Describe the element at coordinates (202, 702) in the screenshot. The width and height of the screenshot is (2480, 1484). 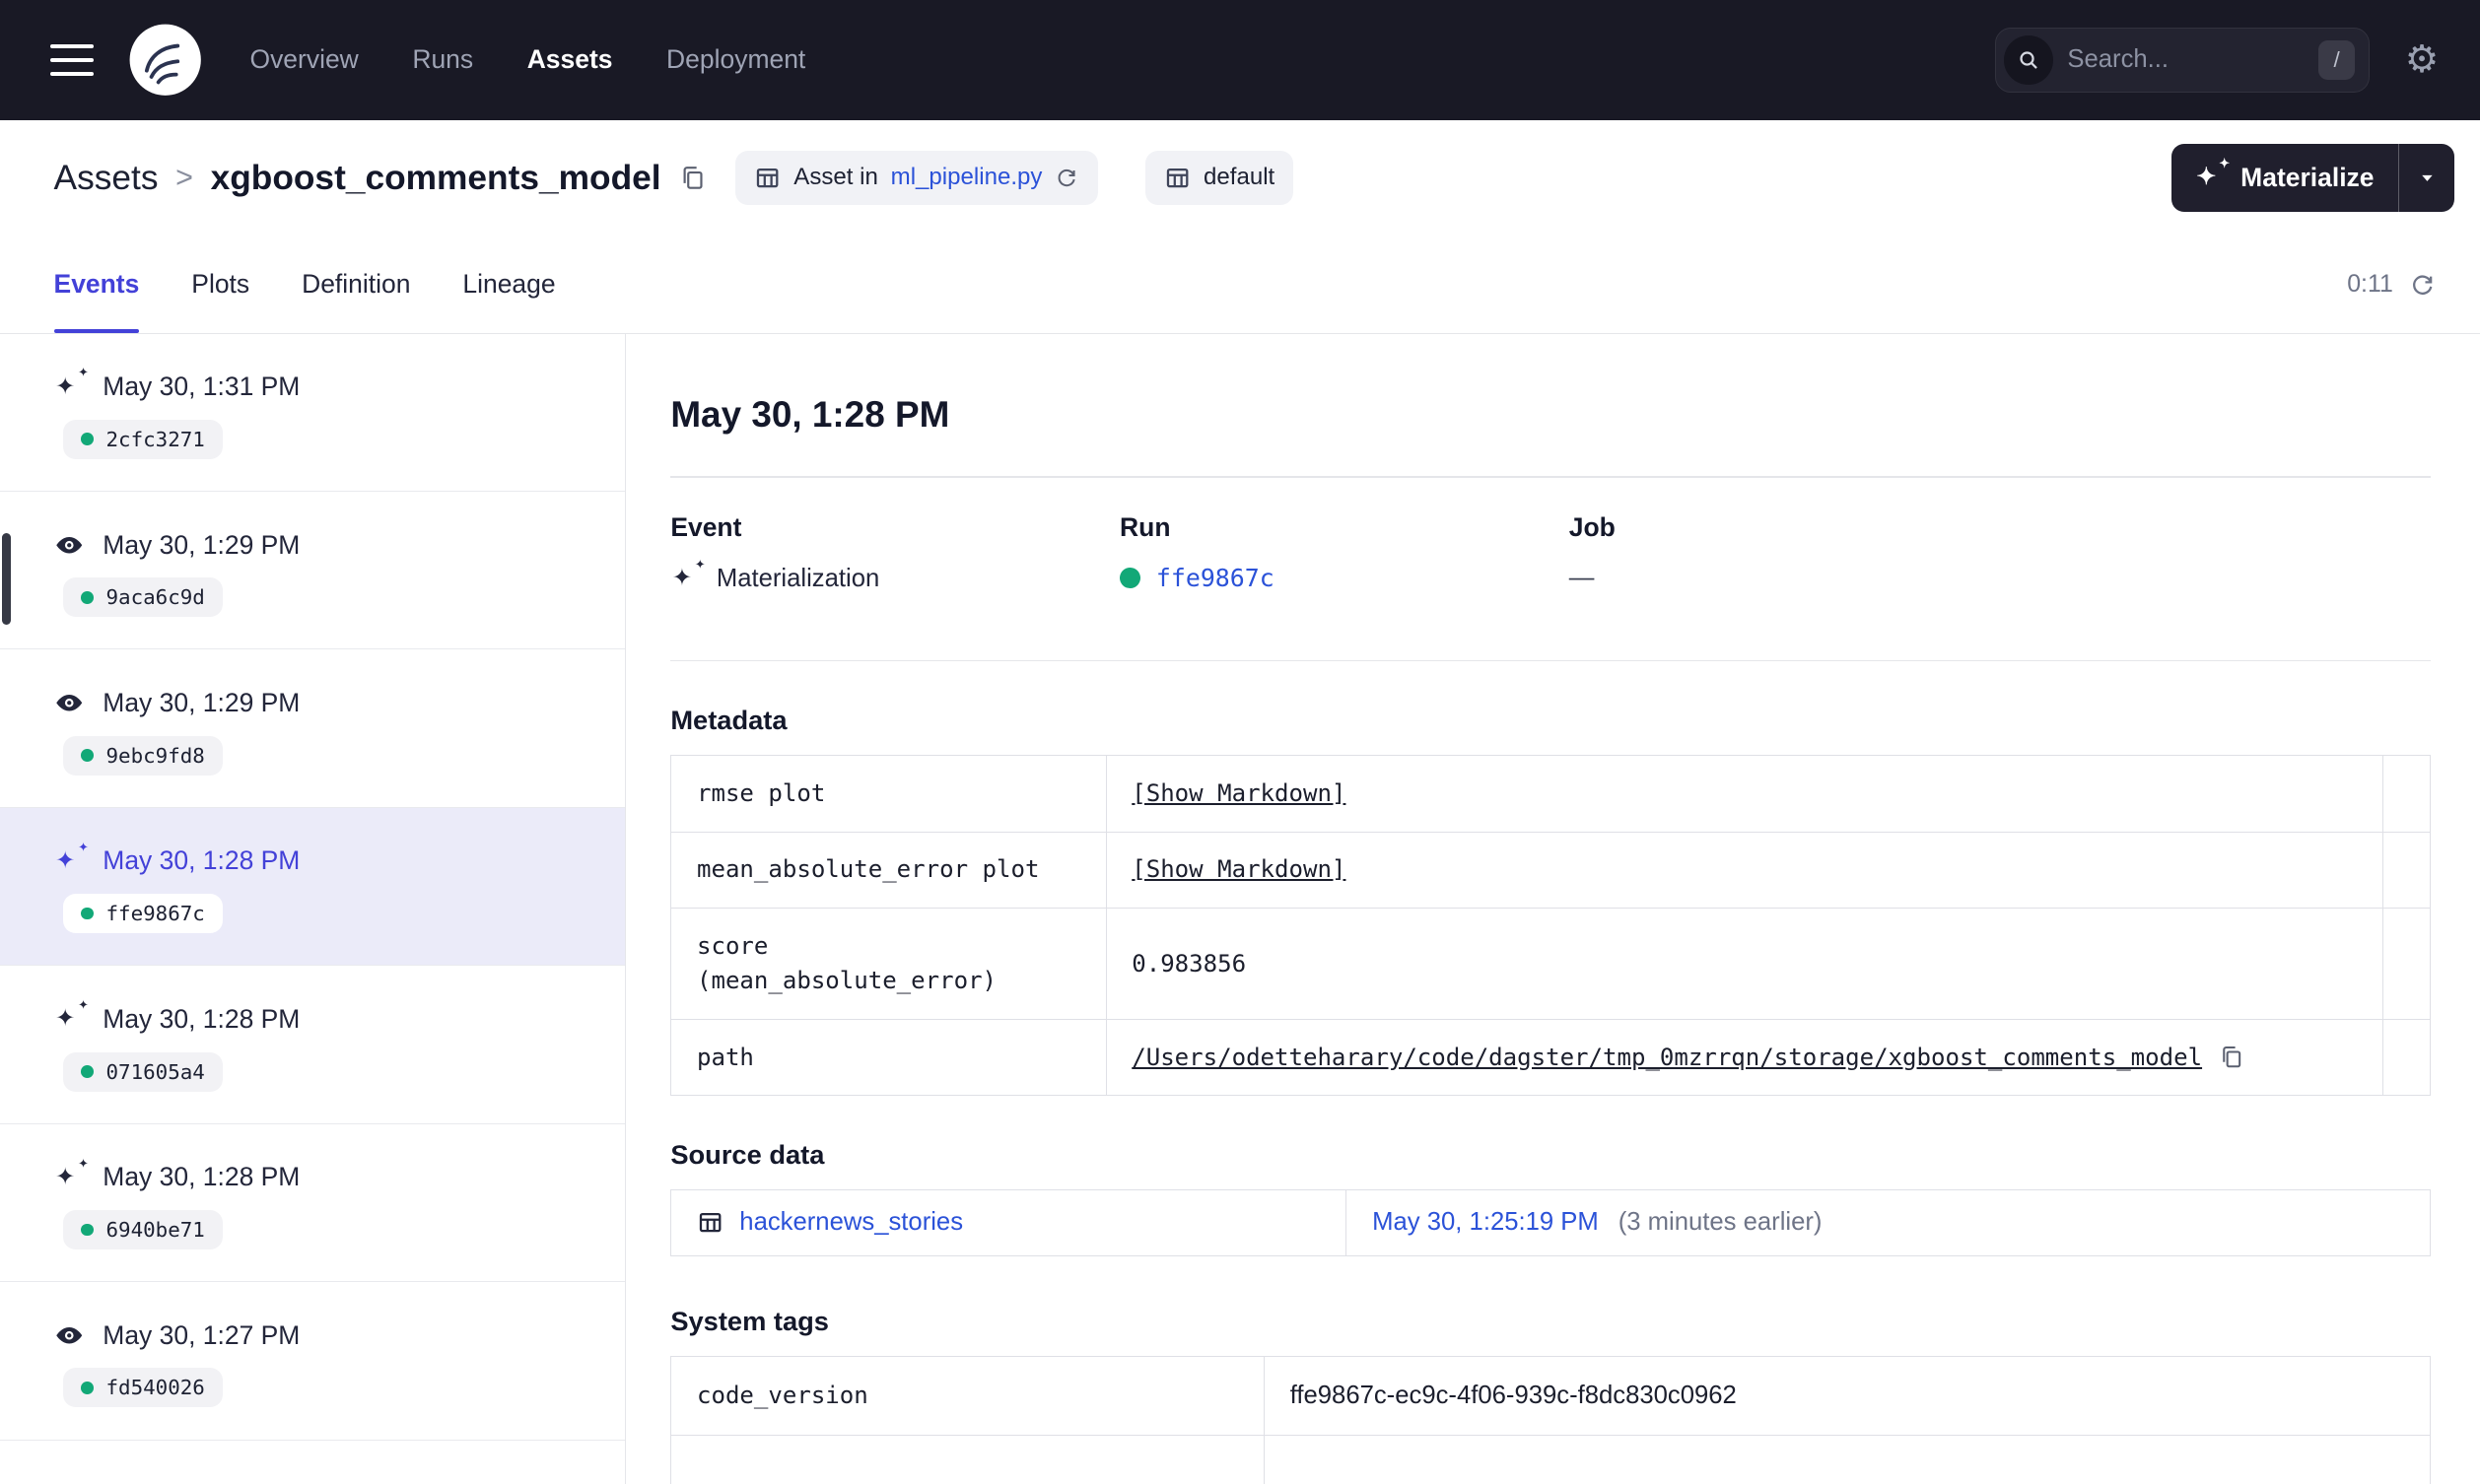
I see `event-time: May 30, 1:29 PM` at that location.